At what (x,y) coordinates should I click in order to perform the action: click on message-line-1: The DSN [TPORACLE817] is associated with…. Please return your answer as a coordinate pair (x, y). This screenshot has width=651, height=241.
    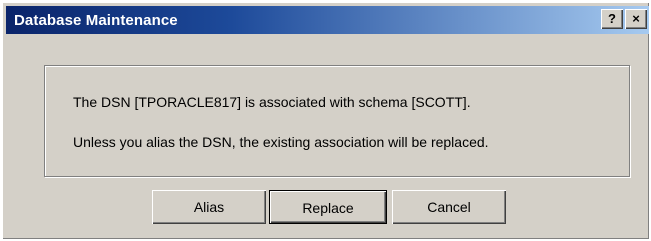
    Looking at the image, I should click on (272, 102).